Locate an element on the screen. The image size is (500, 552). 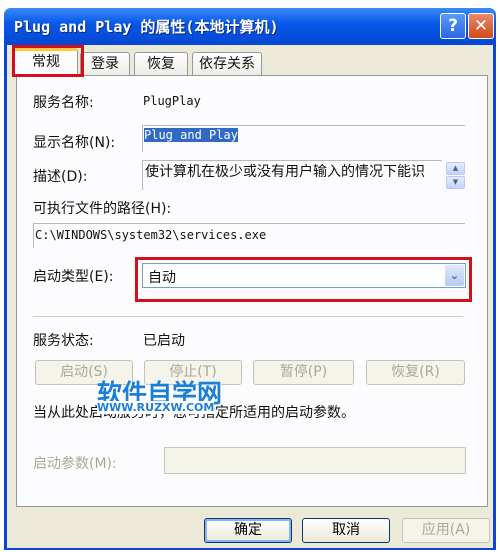
description-value: 使计算机在极少或没有用户输入的情况下能识 is located at coordinates (285, 172).